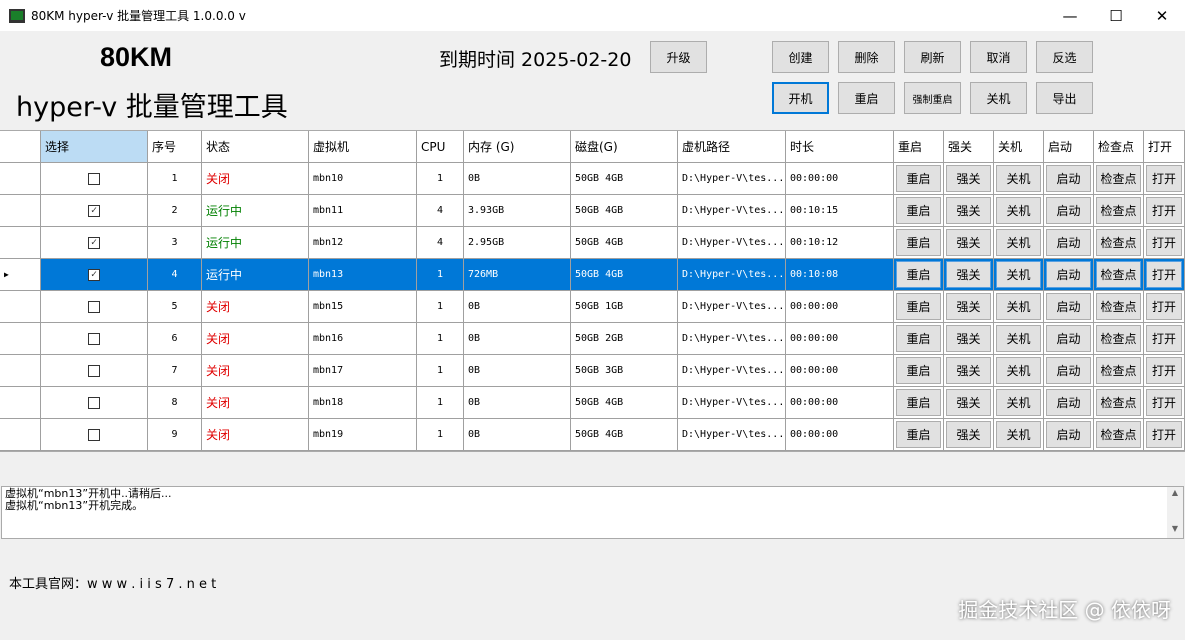 The width and height of the screenshot is (1185, 640). Describe the element at coordinates (1070, 15) in the screenshot. I see `minimize-button: —` at that location.